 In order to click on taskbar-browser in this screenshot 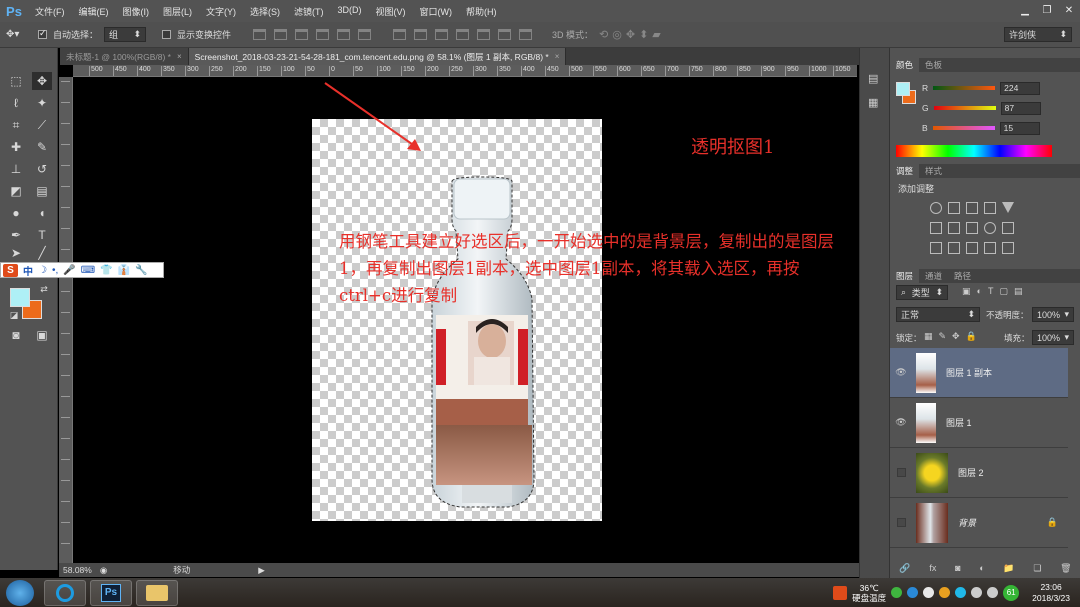, I will do `click(65, 592)`.